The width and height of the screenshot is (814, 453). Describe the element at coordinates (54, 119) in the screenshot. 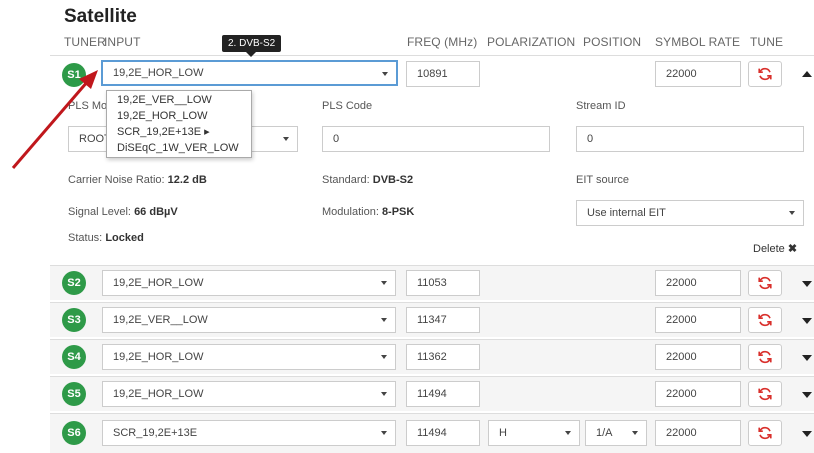

I see `annotation-arrow` at that location.